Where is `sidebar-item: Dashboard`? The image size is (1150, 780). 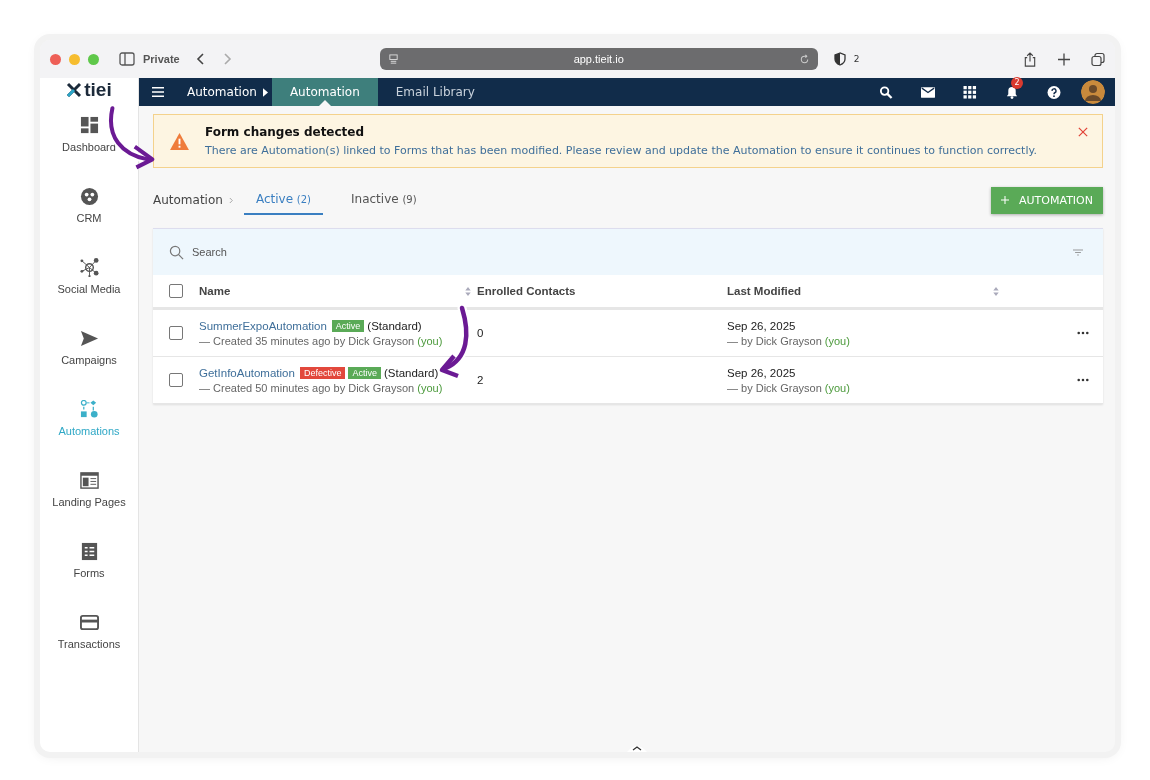 sidebar-item: Dashboard is located at coordinates (89, 134).